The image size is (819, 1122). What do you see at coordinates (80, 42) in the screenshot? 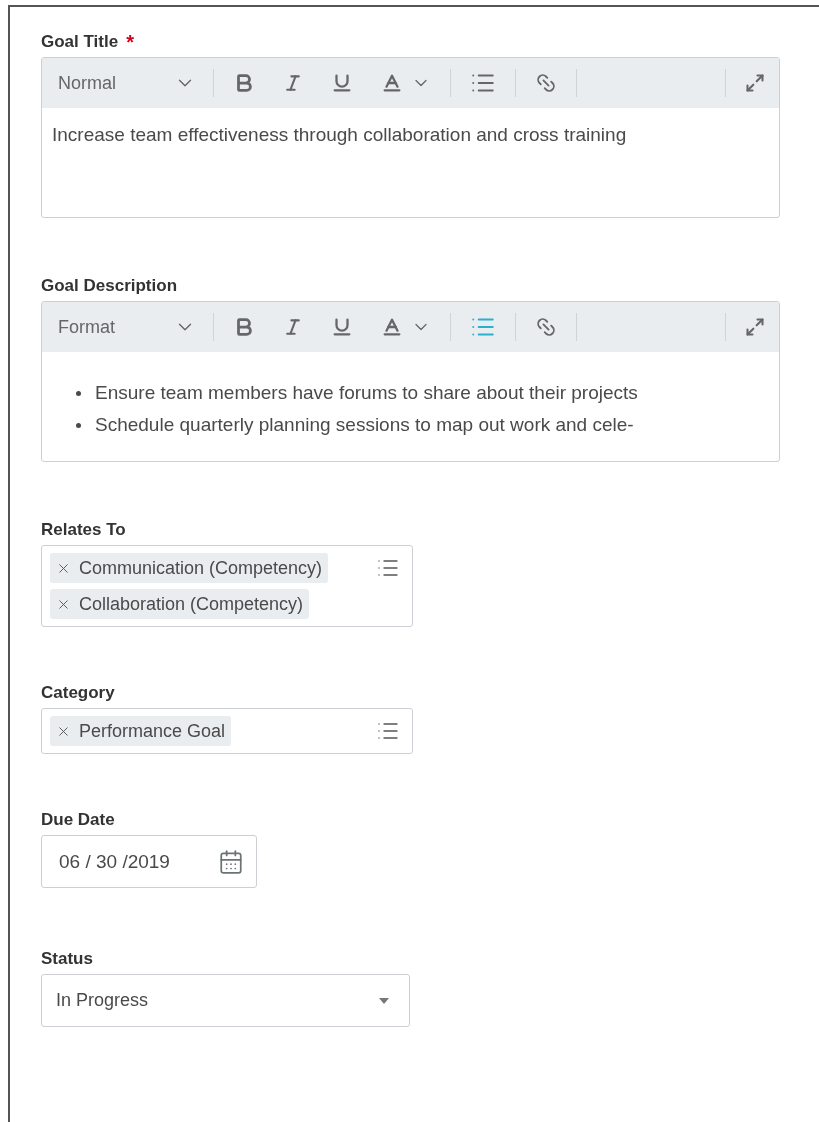
I see `field-label: Goal Title` at bounding box center [80, 42].